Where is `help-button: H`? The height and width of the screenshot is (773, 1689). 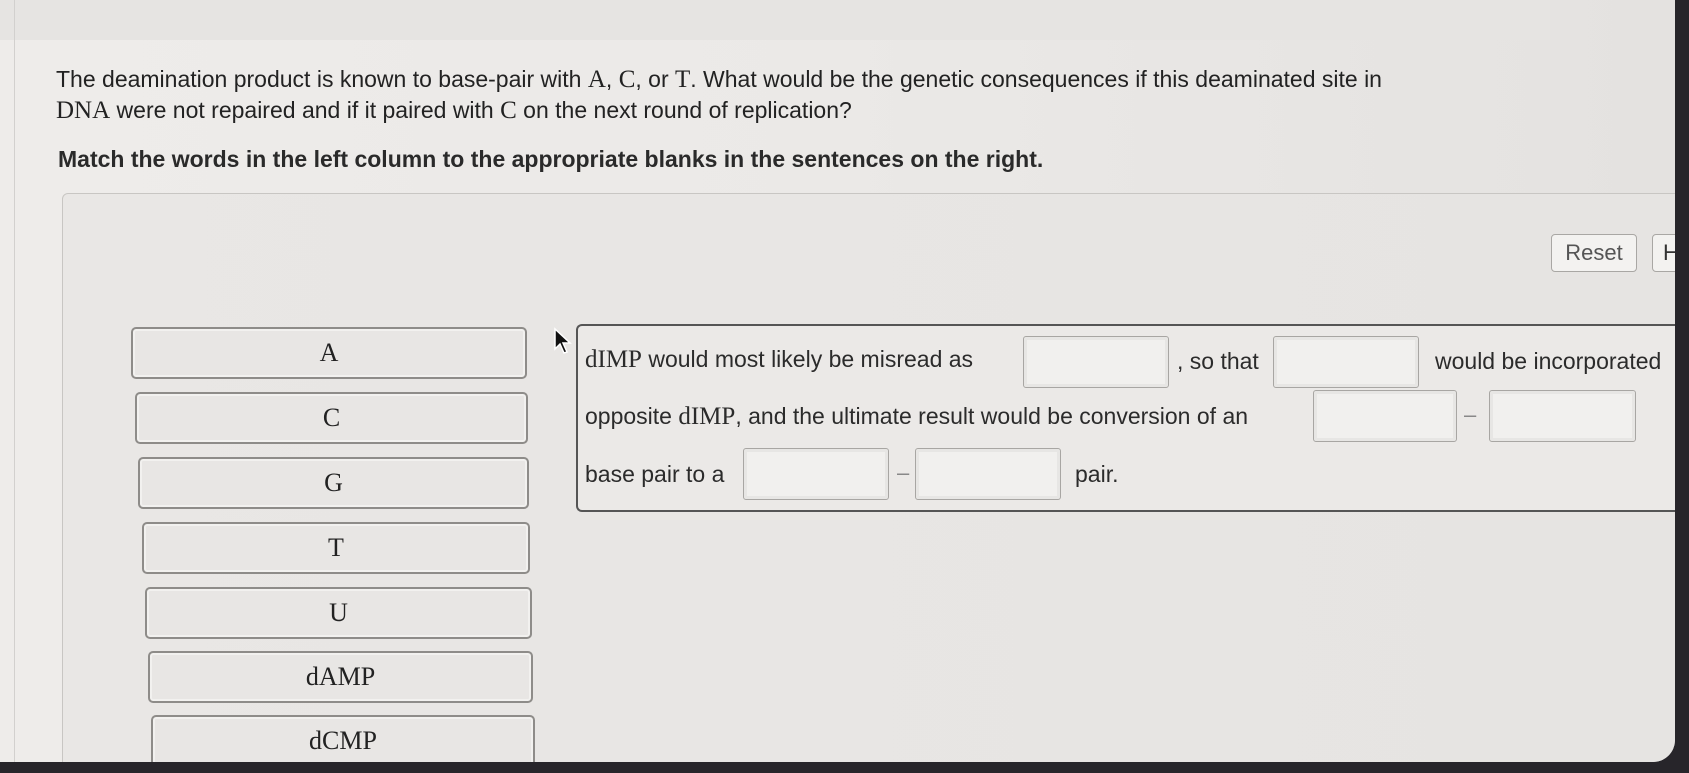 help-button: H is located at coordinates (1663, 253).